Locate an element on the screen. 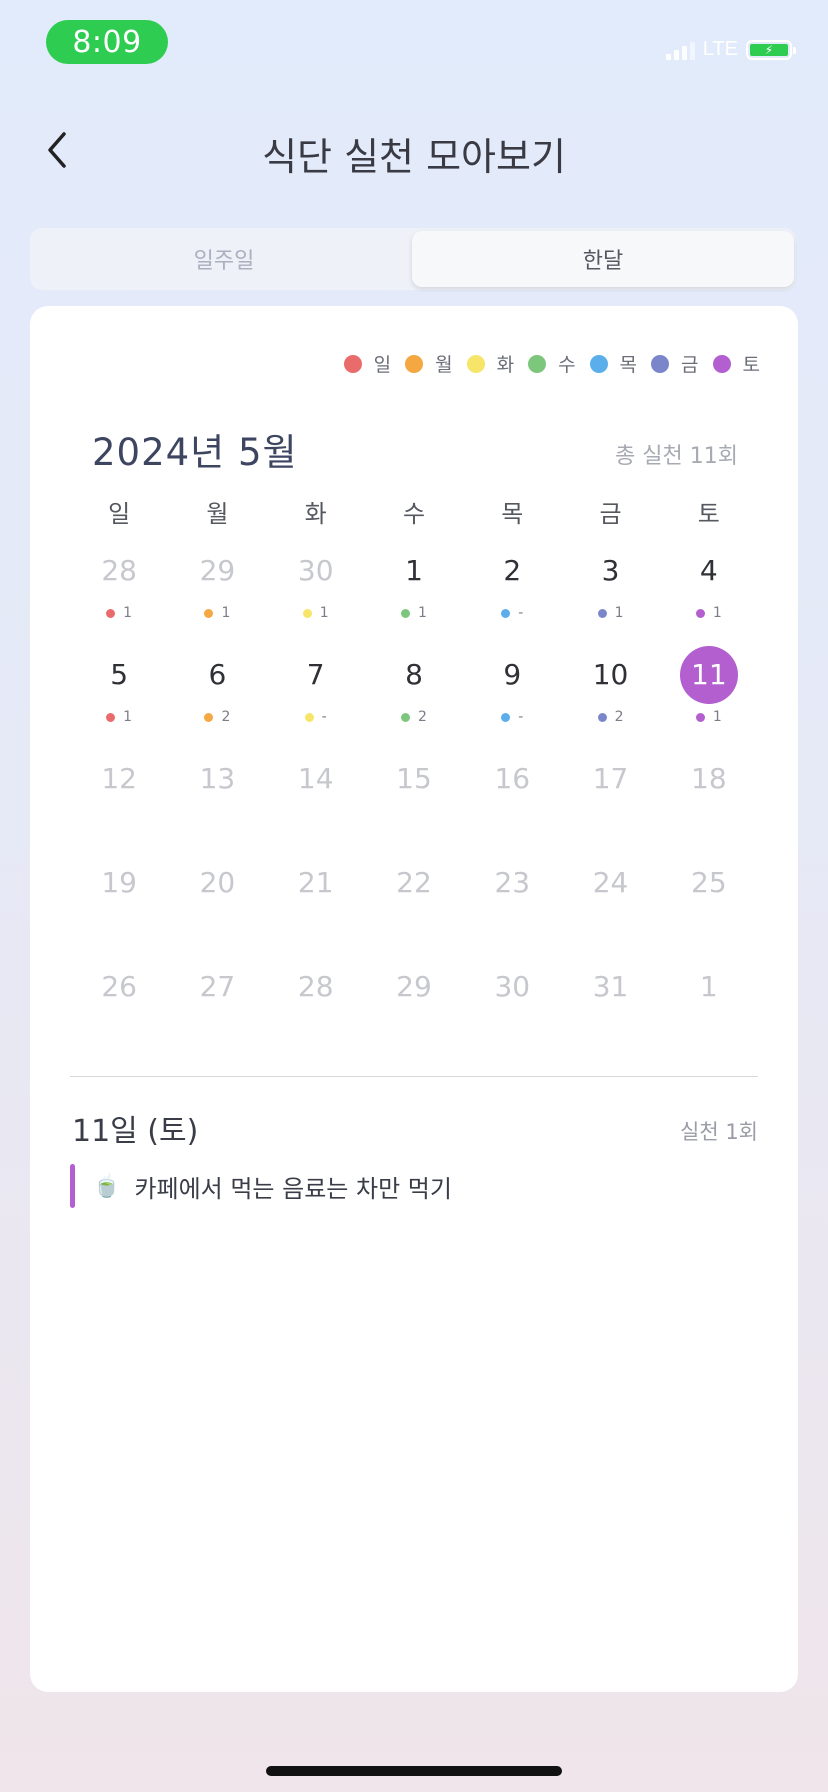 The height and width of the screenshot is (1792, 828). day-number: 4 is located at coordinates (708, 570).